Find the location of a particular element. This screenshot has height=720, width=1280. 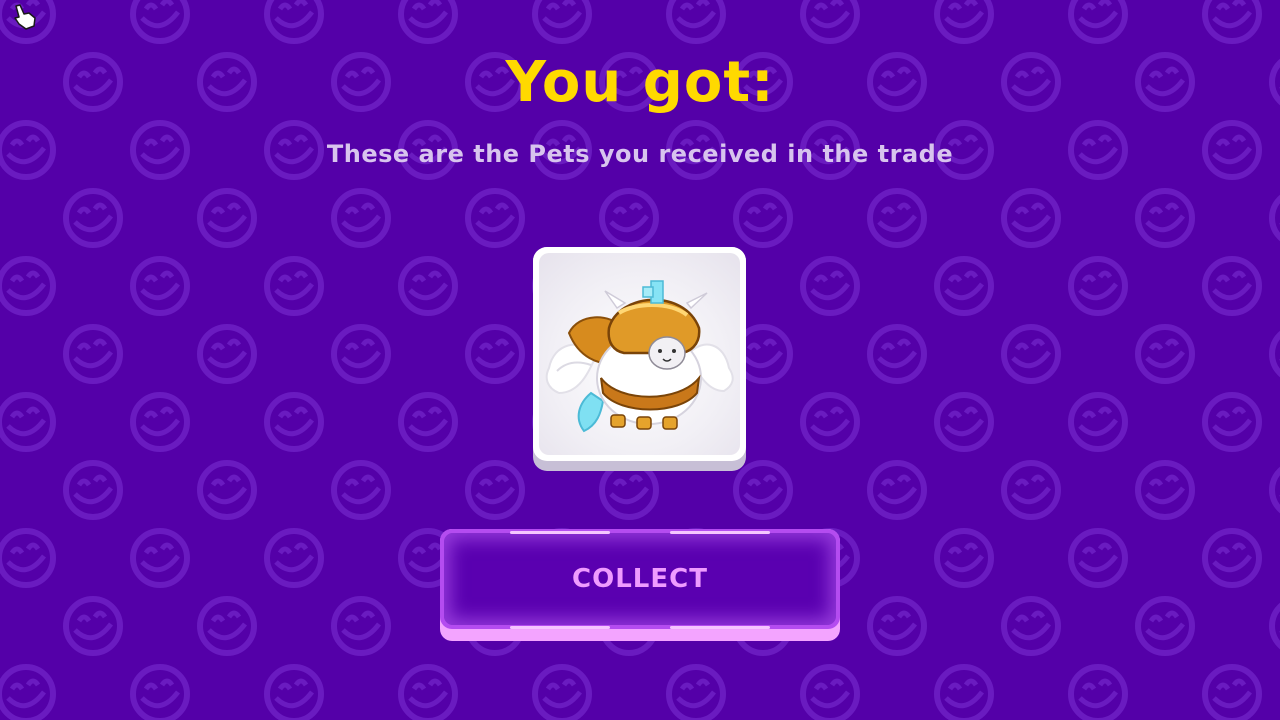

pet-image is located at coordinates (639, 354).